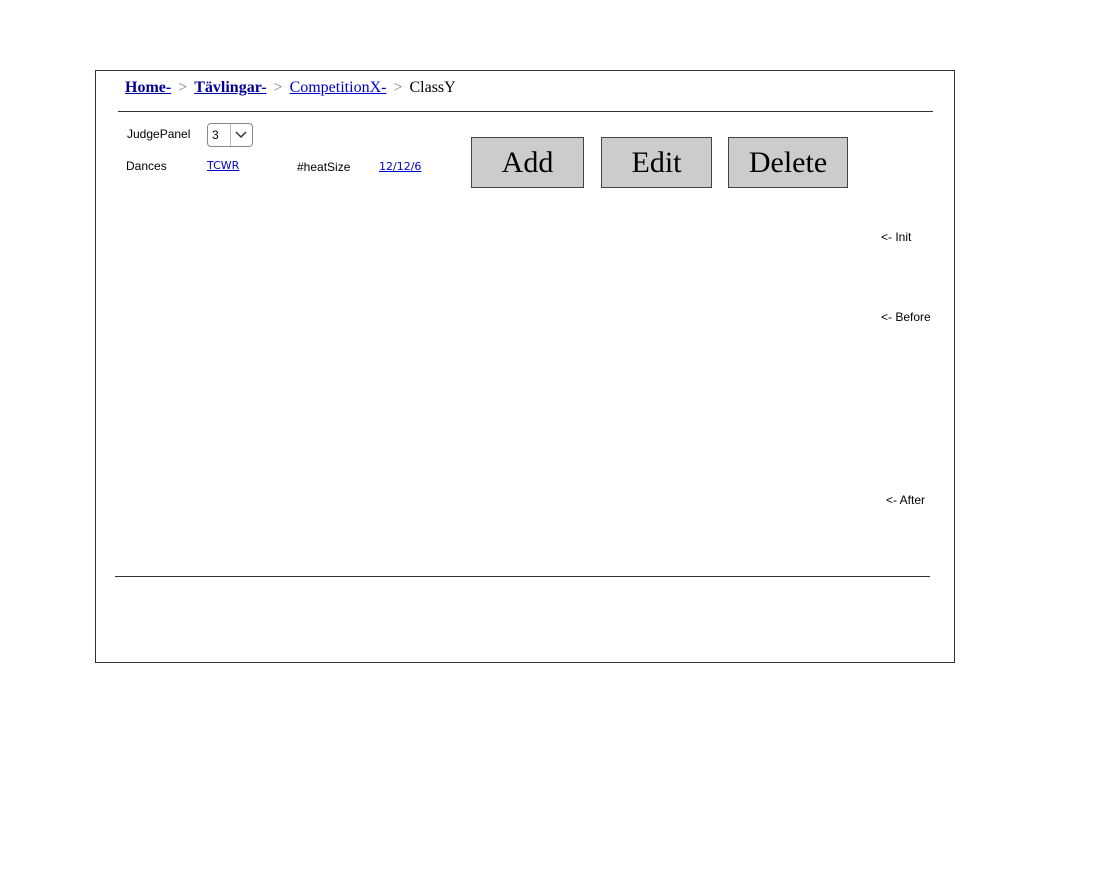 The image size is (1102, 871). Describe the element at coordinates (215, 135) in the screenshot. I see `judge-panel-value: 3` at that location.